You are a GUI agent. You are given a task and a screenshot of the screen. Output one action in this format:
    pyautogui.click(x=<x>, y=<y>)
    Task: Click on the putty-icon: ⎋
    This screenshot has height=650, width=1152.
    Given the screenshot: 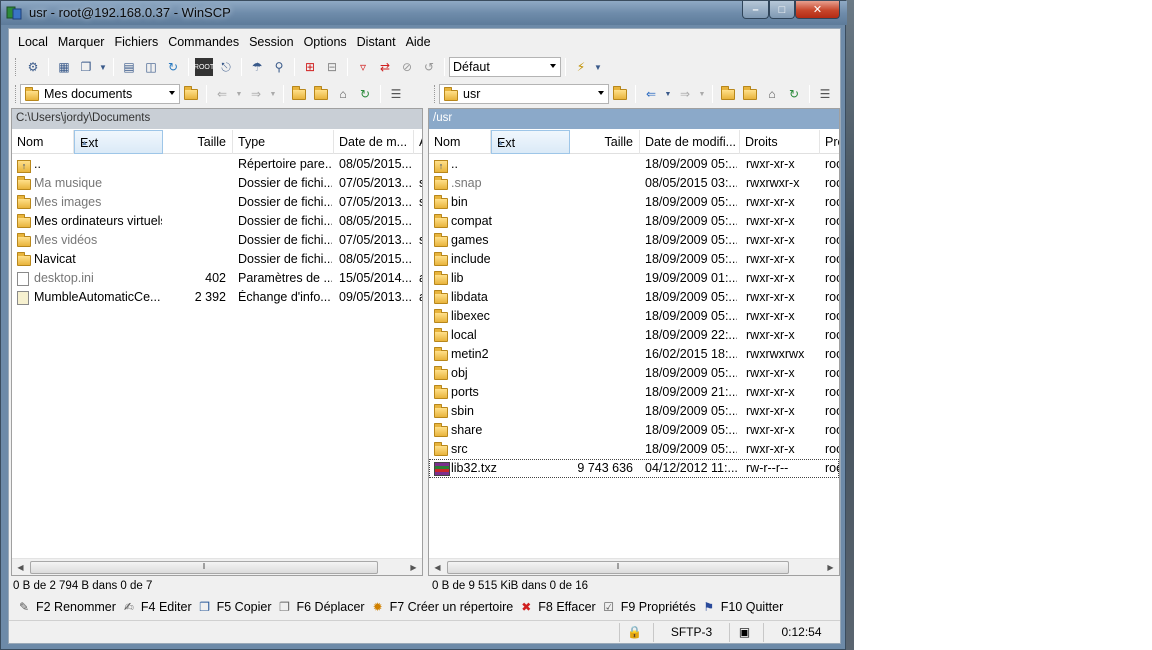 What is the action you would take?
    pyautogui.click(x=226, y=67)
    